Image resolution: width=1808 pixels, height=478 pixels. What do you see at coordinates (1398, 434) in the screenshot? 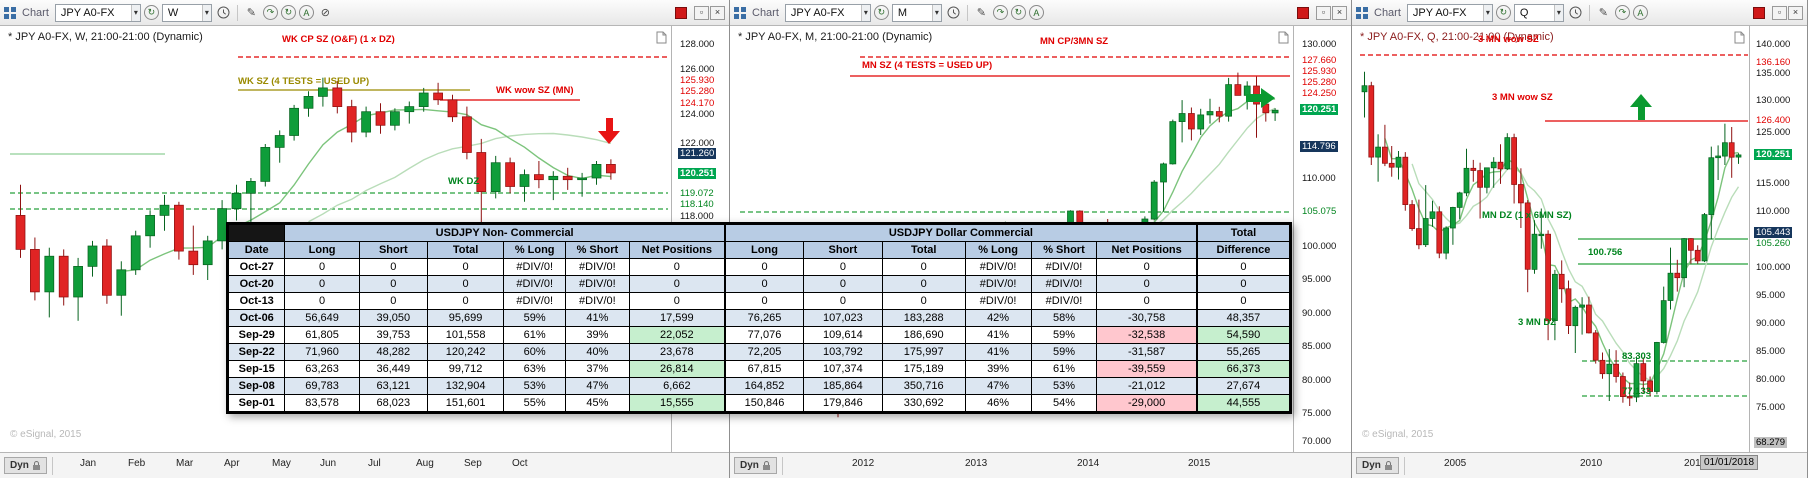
I see `esignal-watermark: © eSignal, 2015` at bounding box center [1398, 434].